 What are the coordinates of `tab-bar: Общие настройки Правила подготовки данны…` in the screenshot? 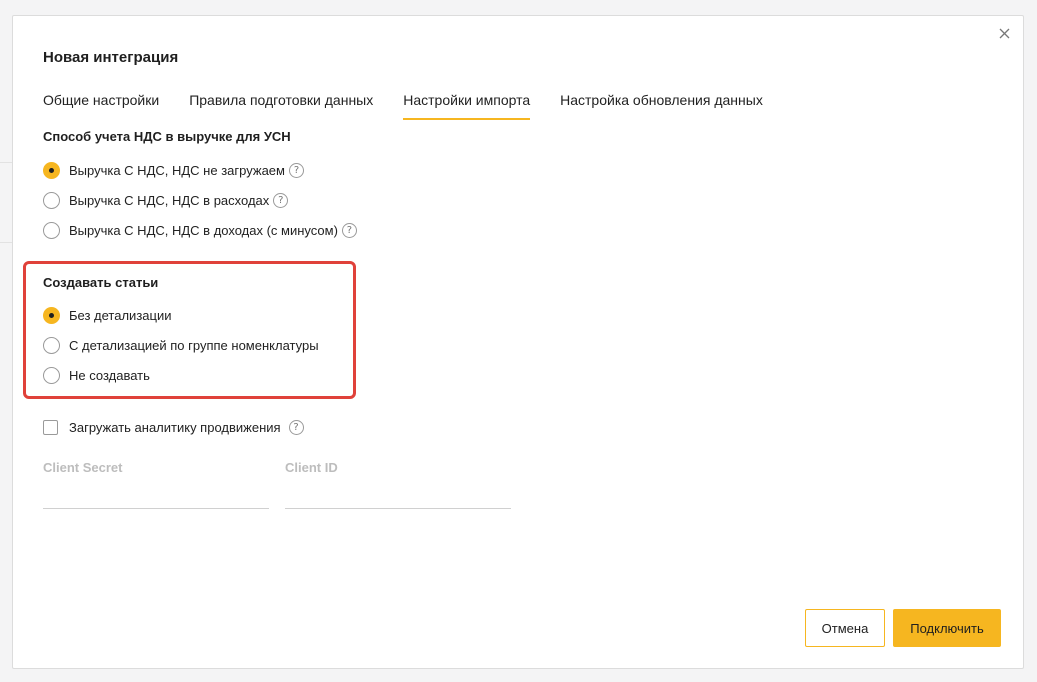 It's located at (418, 106).